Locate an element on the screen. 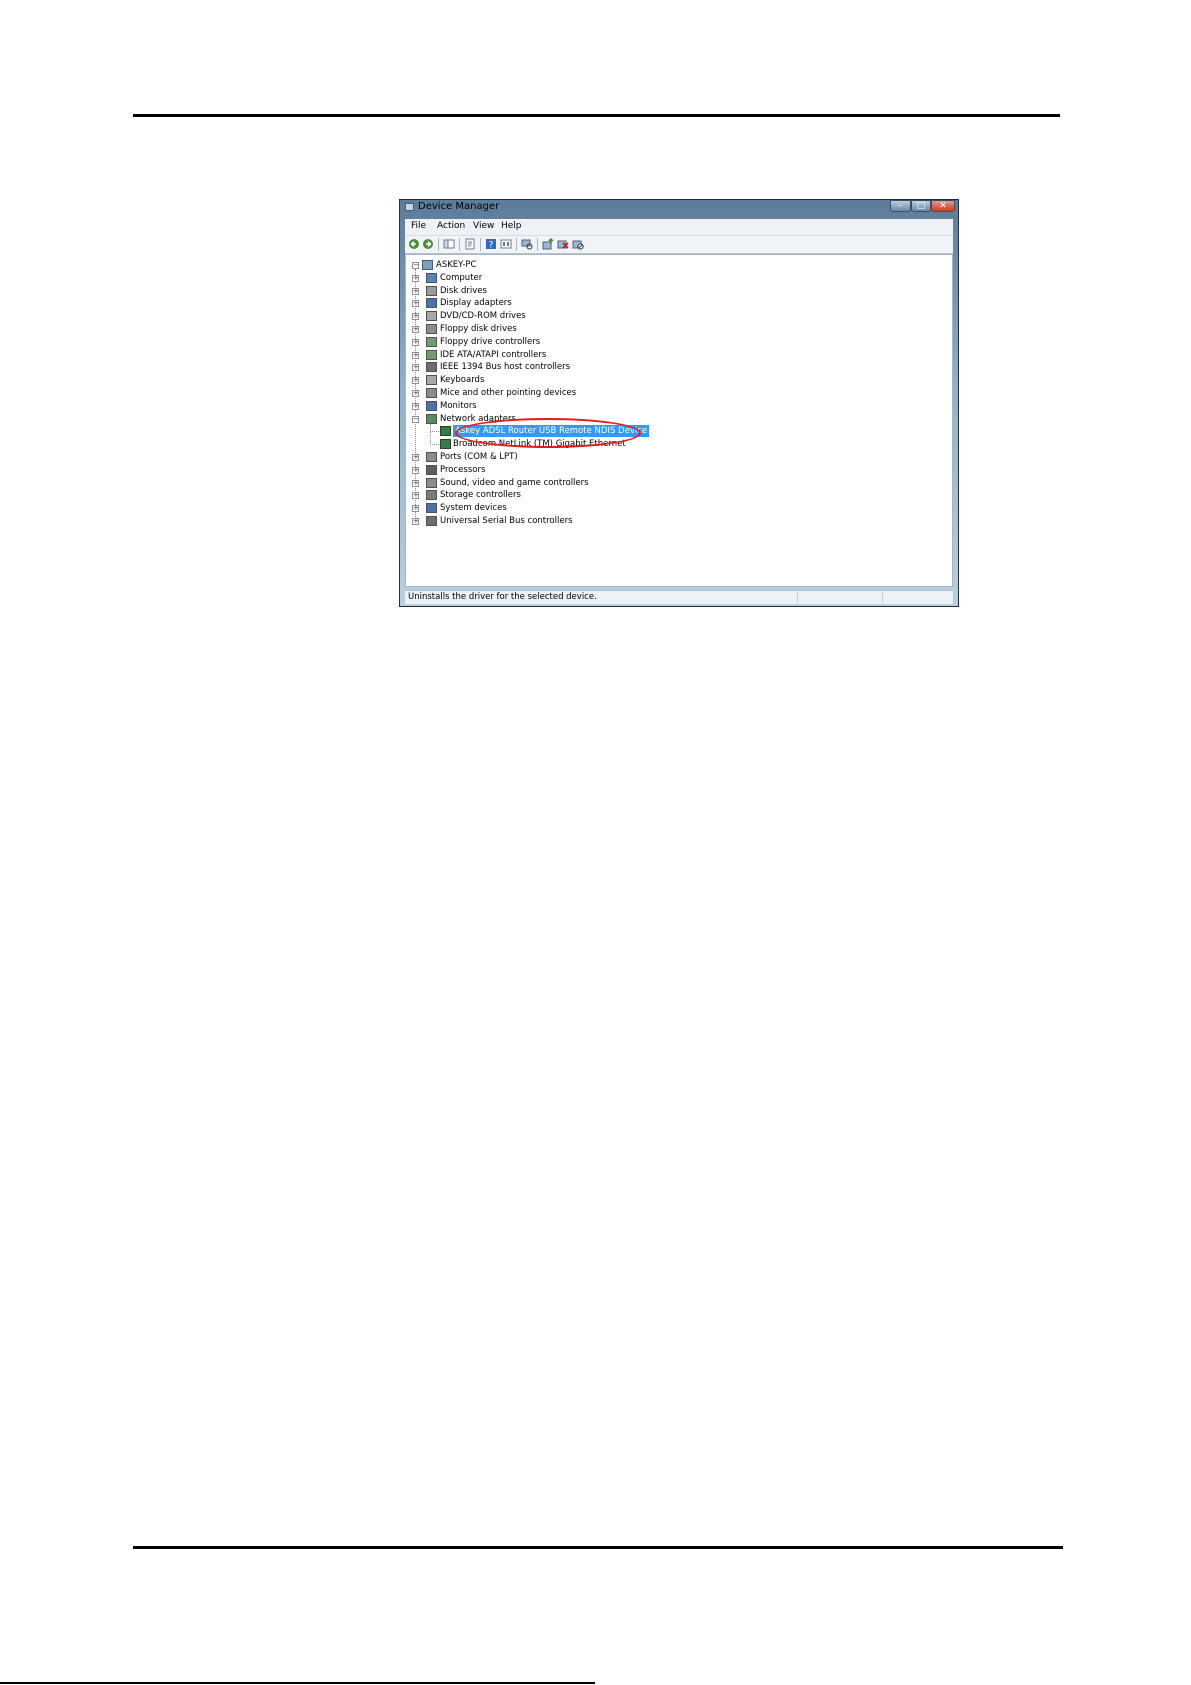 Image resolution: width=1191 pixels, height=1685 pixels. tree-category-label: IEEE 1394 Bus host controllers is located at coordinates (505, 367).